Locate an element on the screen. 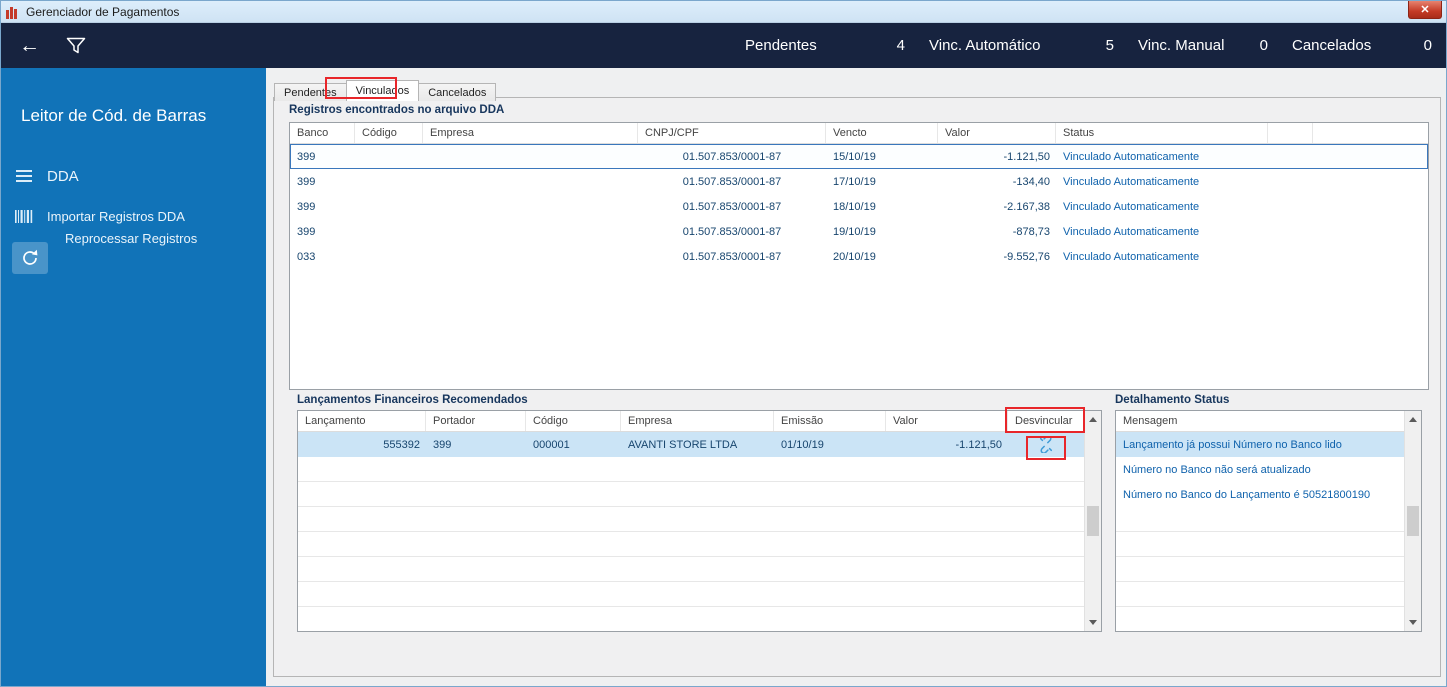 Image resolution: width=1447 pixels, height=687 pixels. cell-vencto: 19/10/19 is located at coordinates (854, 231).